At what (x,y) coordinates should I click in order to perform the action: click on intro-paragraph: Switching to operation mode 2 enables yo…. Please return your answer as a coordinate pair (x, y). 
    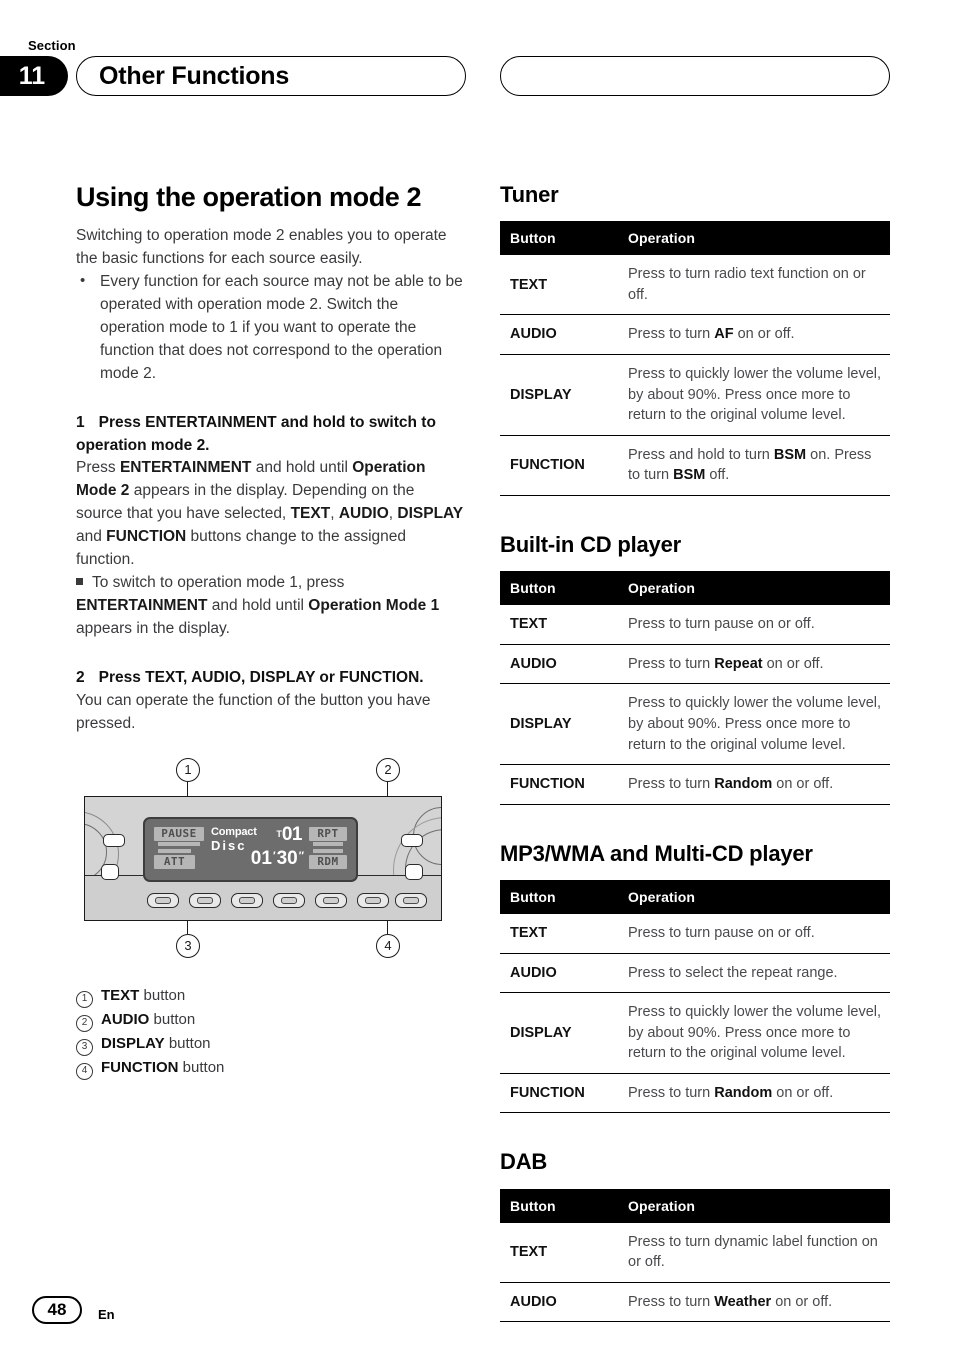
    Looking at the image, I should click on (261, 247).